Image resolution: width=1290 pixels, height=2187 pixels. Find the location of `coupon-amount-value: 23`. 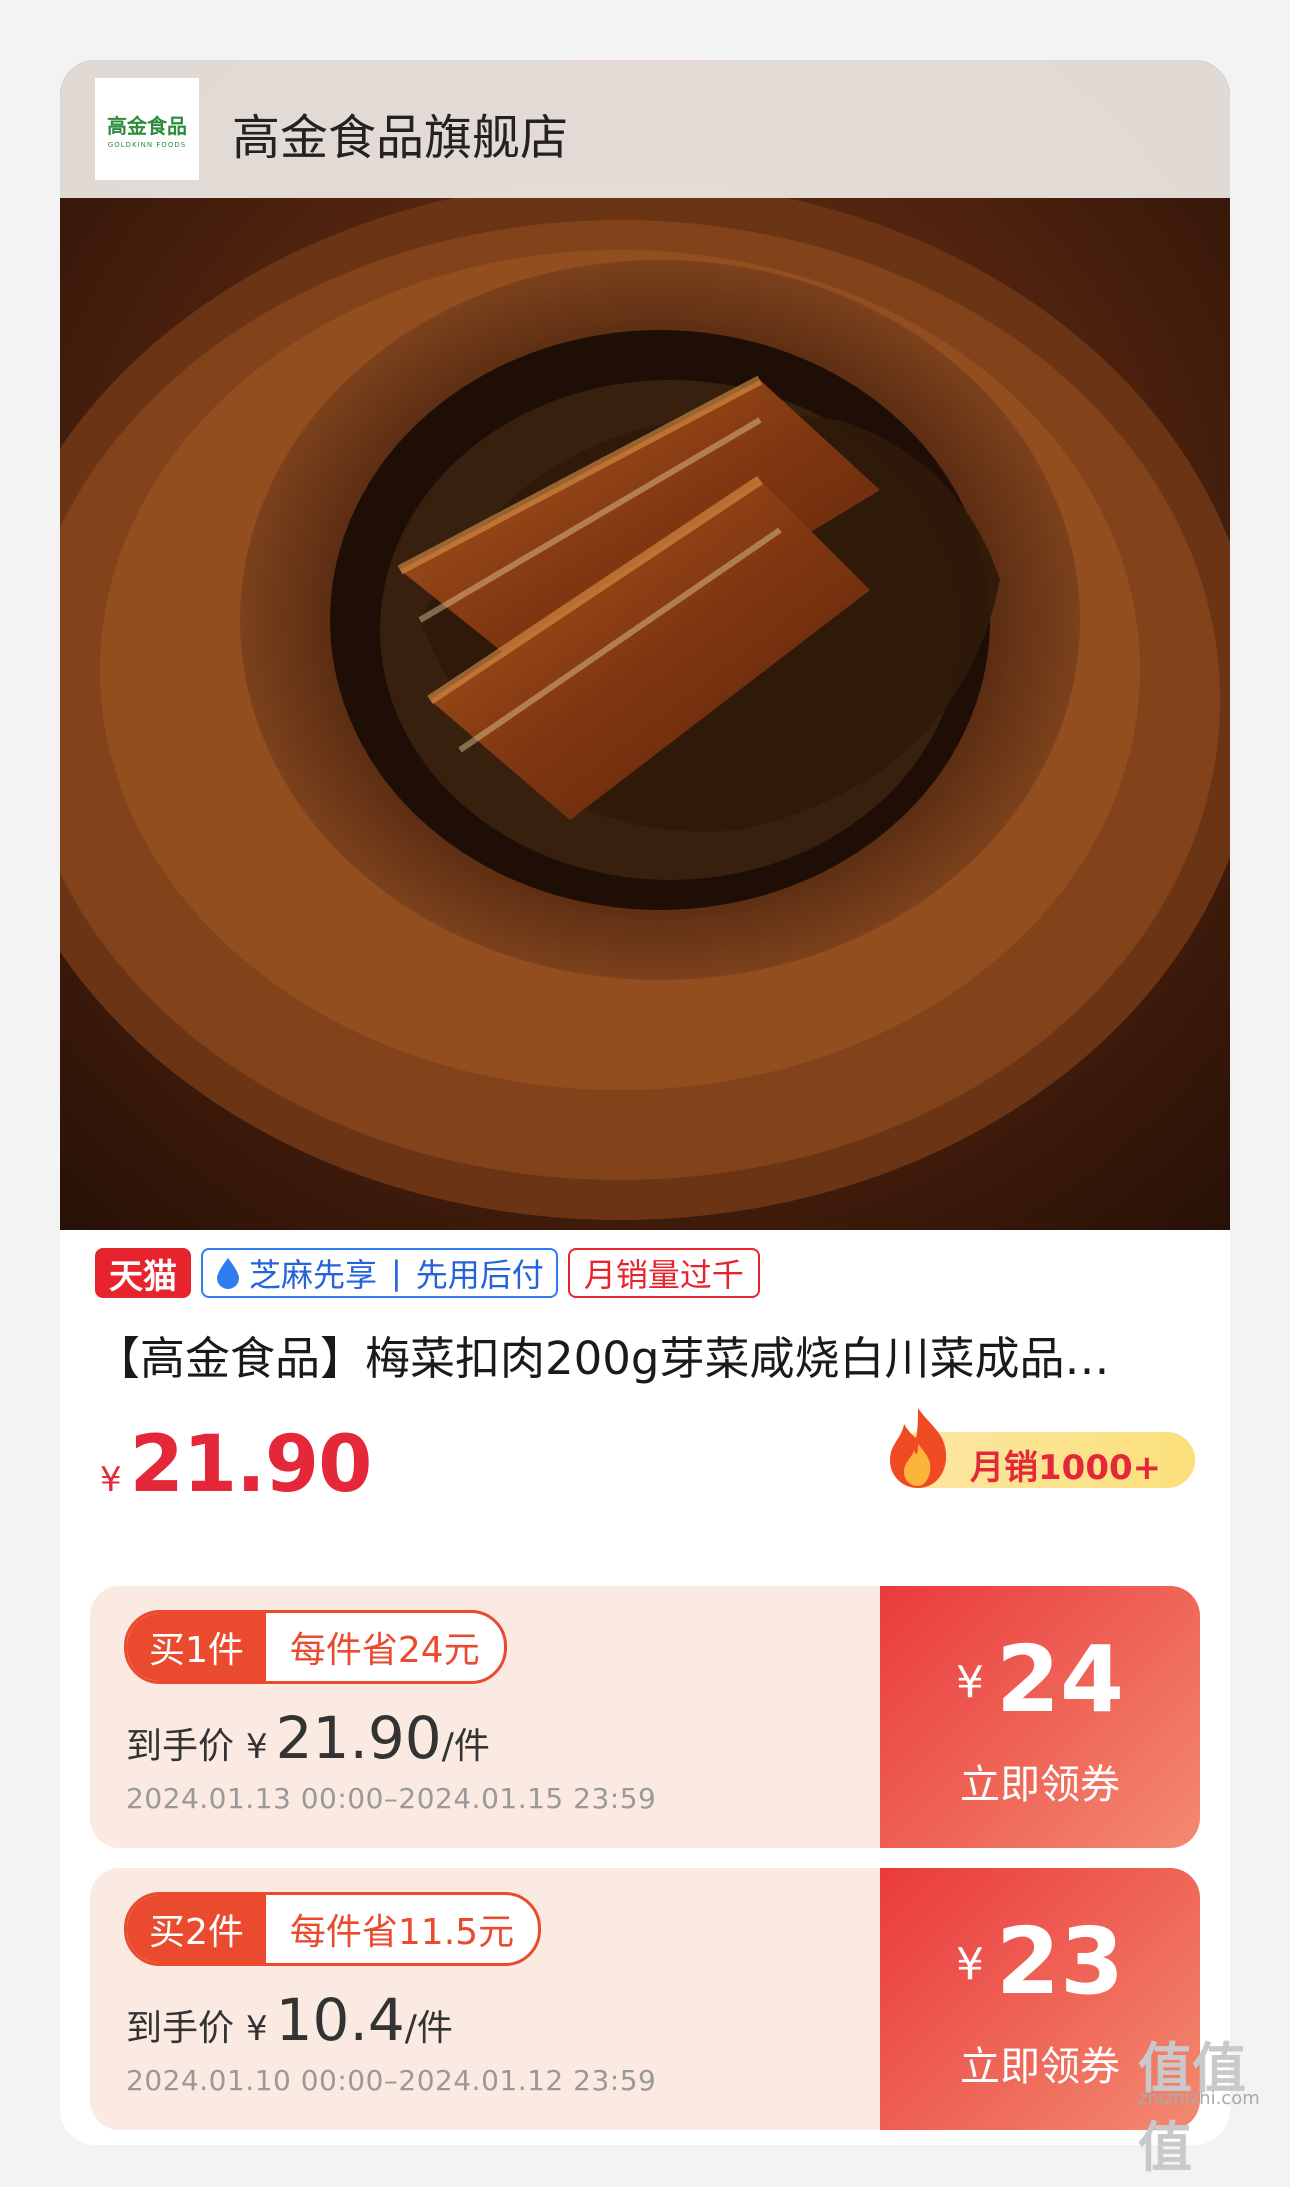

coupon-amount-value: 23 is located at coordinates (1060, 1961).